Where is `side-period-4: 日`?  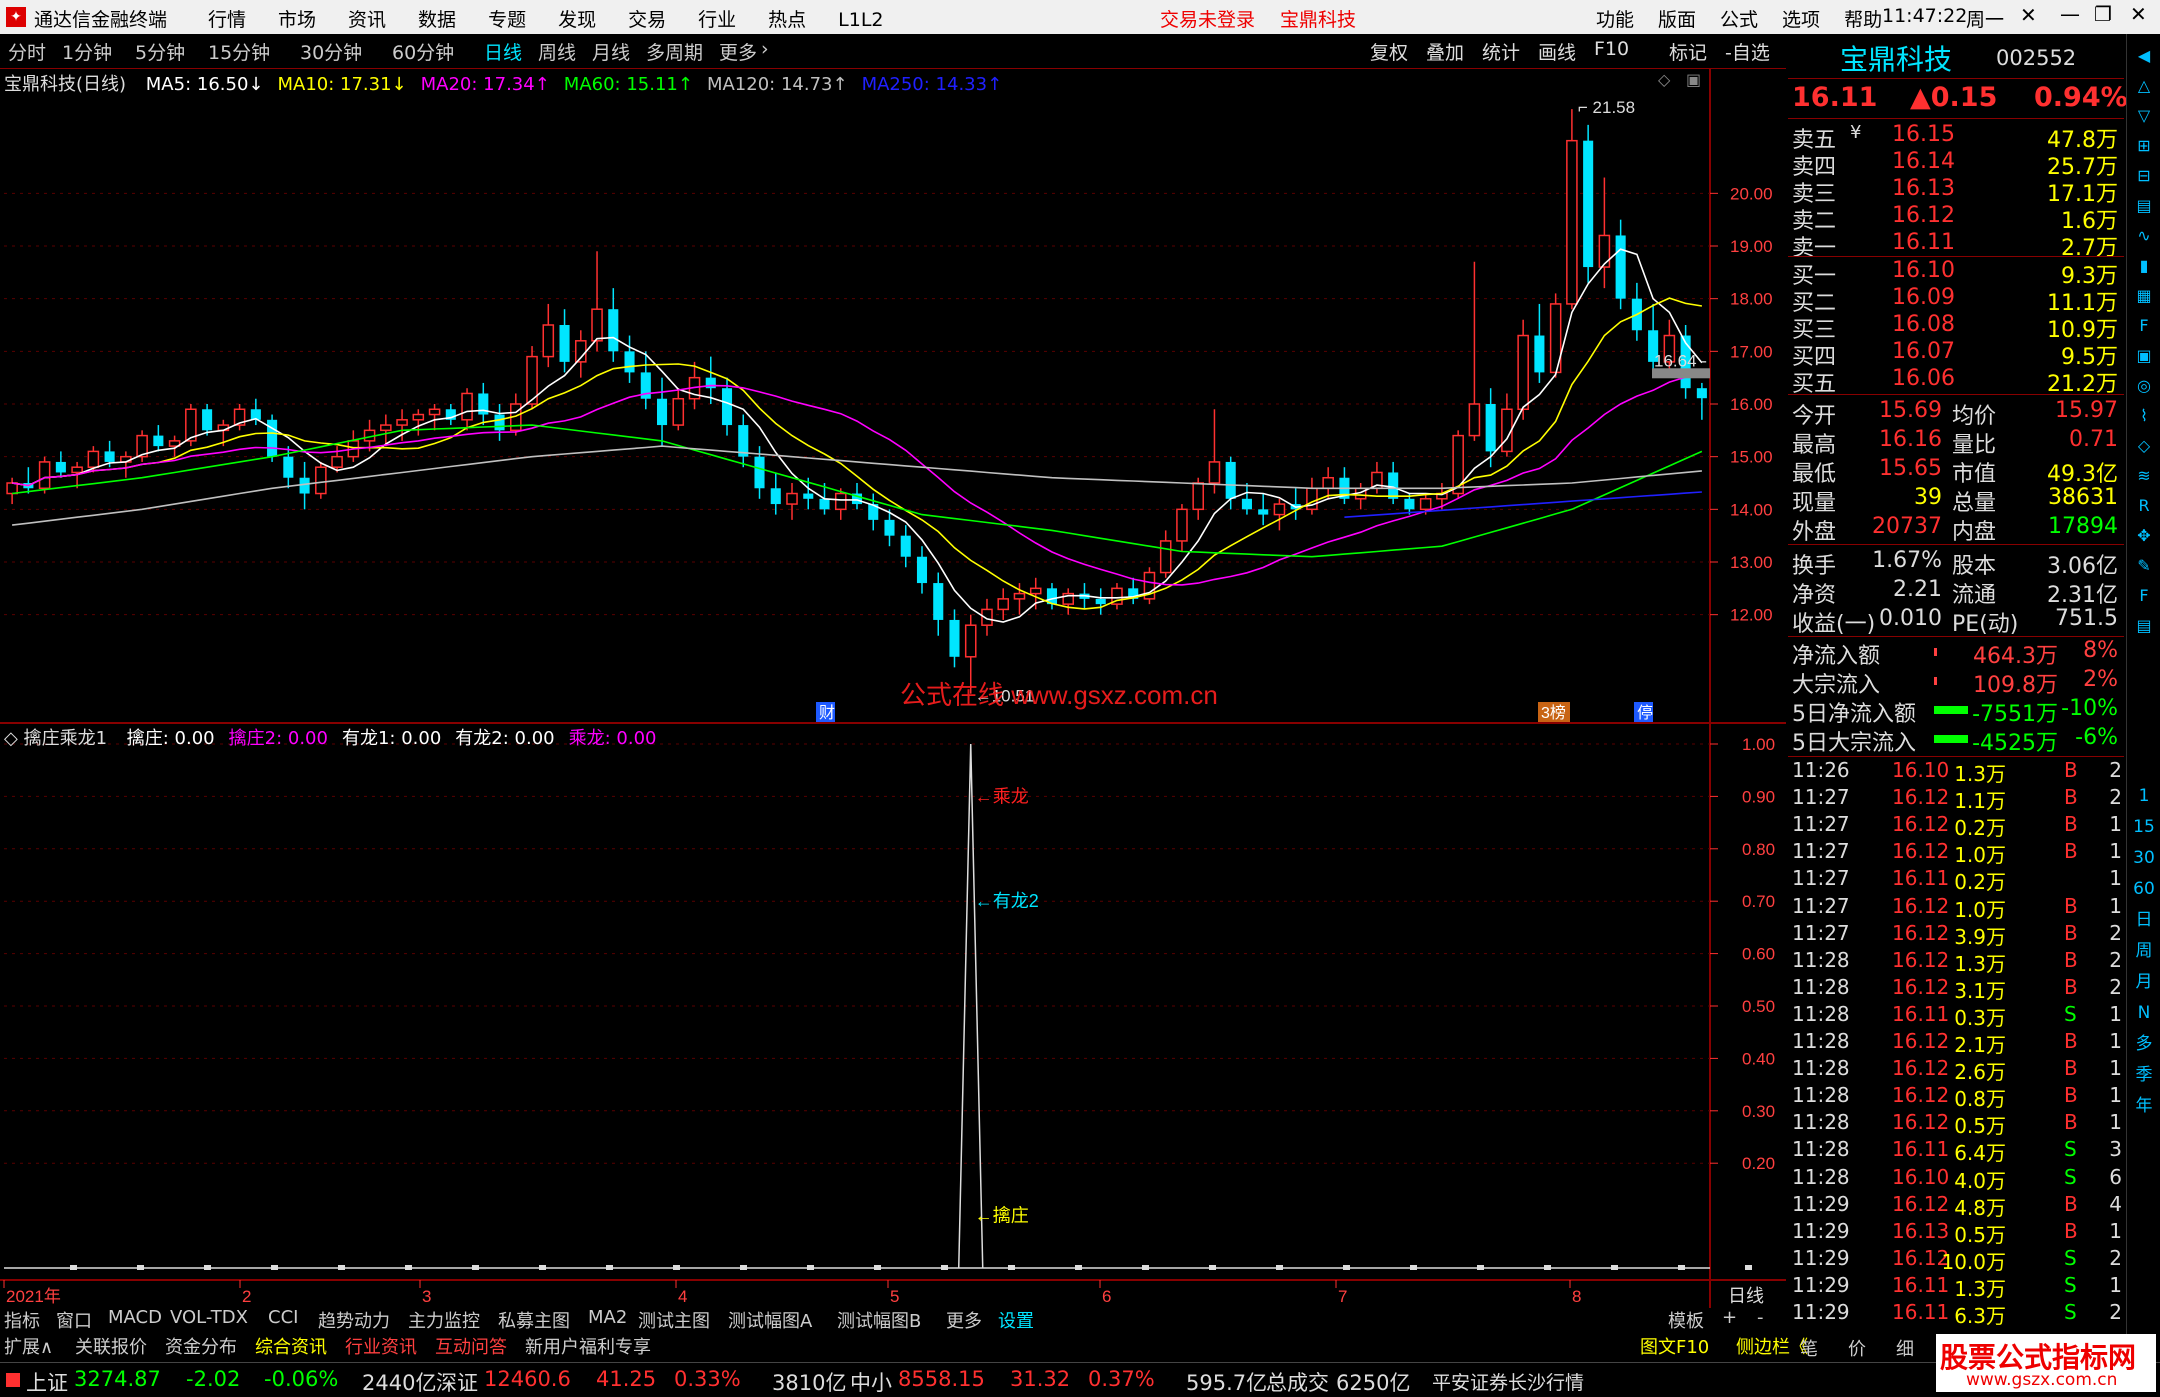
side-period-4: 日 is located at coordinates (2144, 920).